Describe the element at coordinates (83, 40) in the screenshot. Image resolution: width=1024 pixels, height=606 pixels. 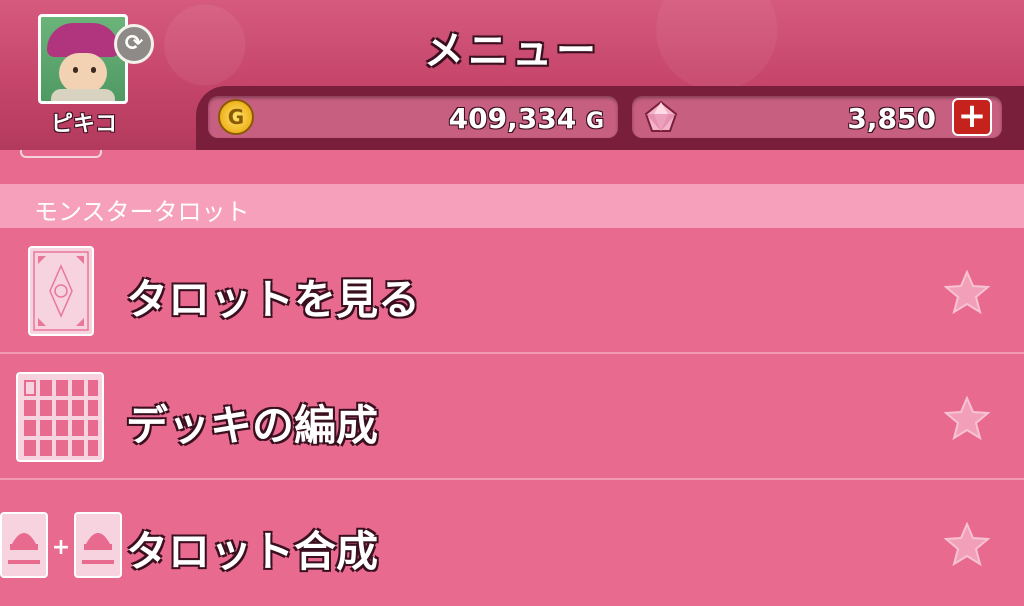
I see `avatar-hat` at that location.